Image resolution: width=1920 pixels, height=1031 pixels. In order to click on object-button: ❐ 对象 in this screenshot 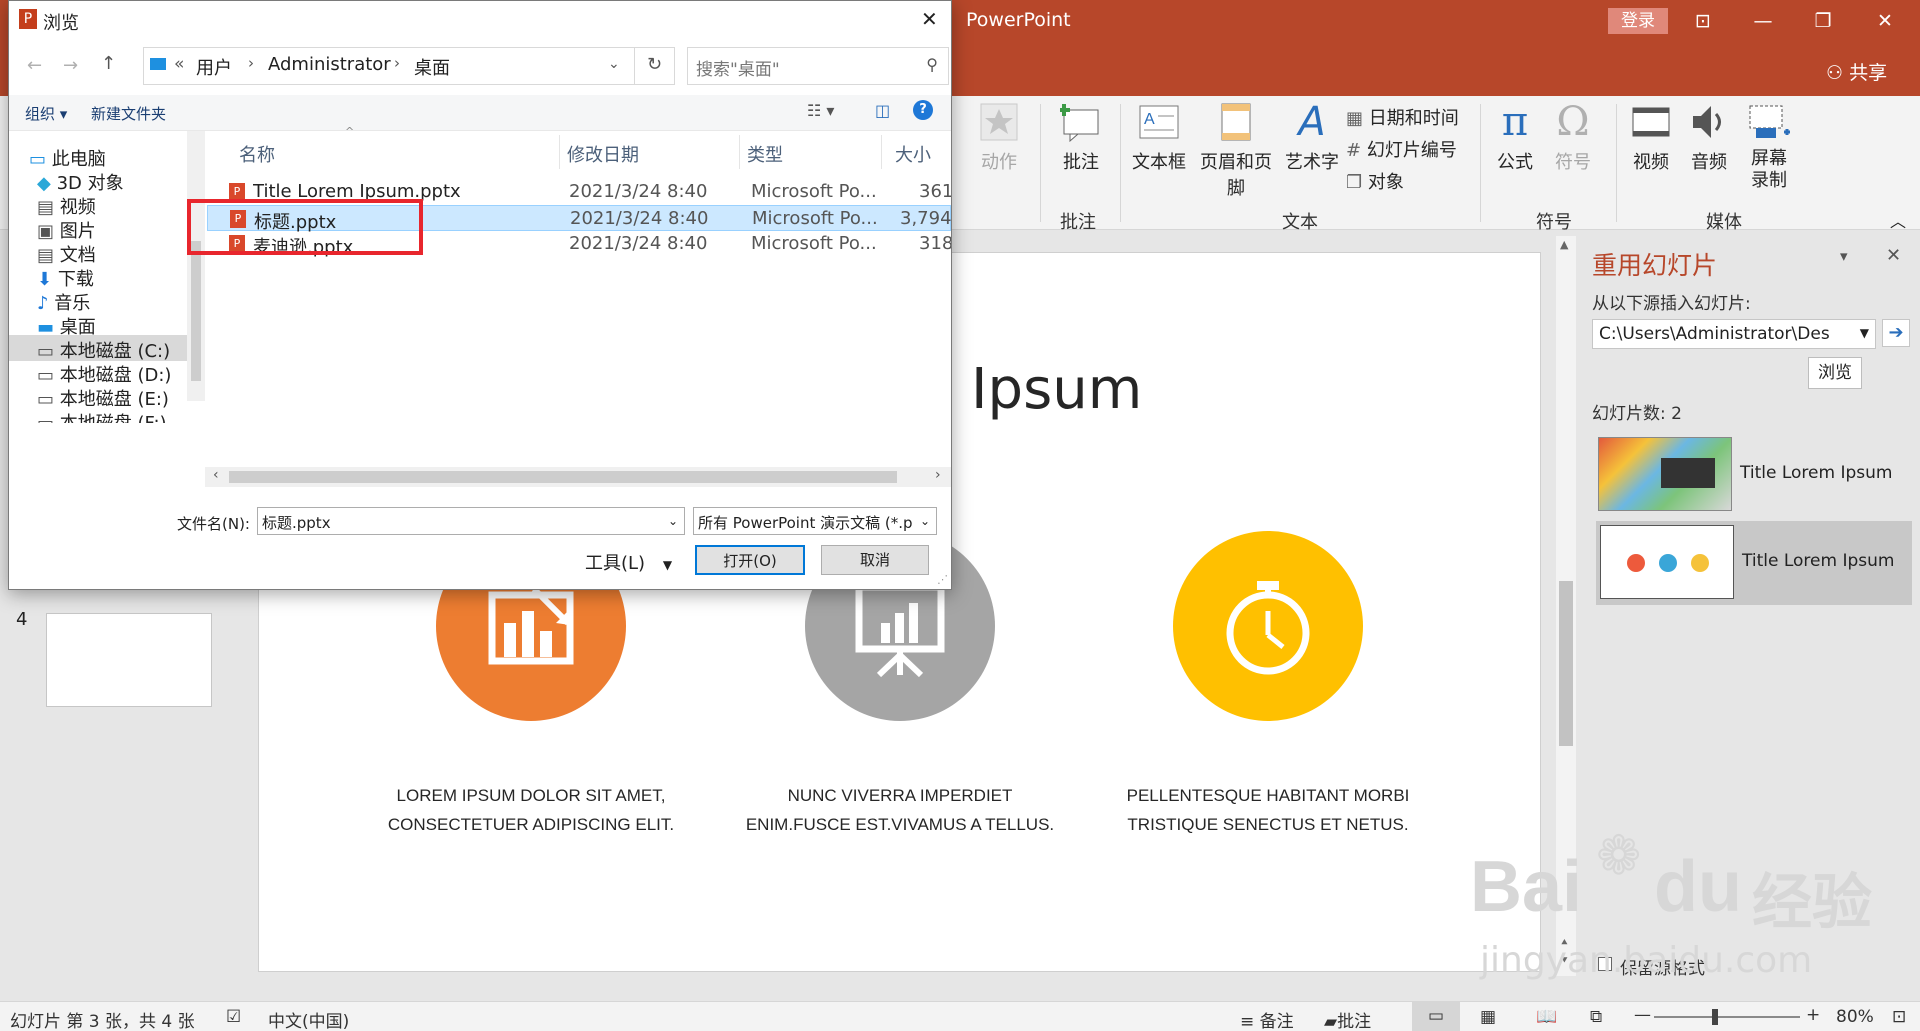, I will do `click(1375, 181)`.